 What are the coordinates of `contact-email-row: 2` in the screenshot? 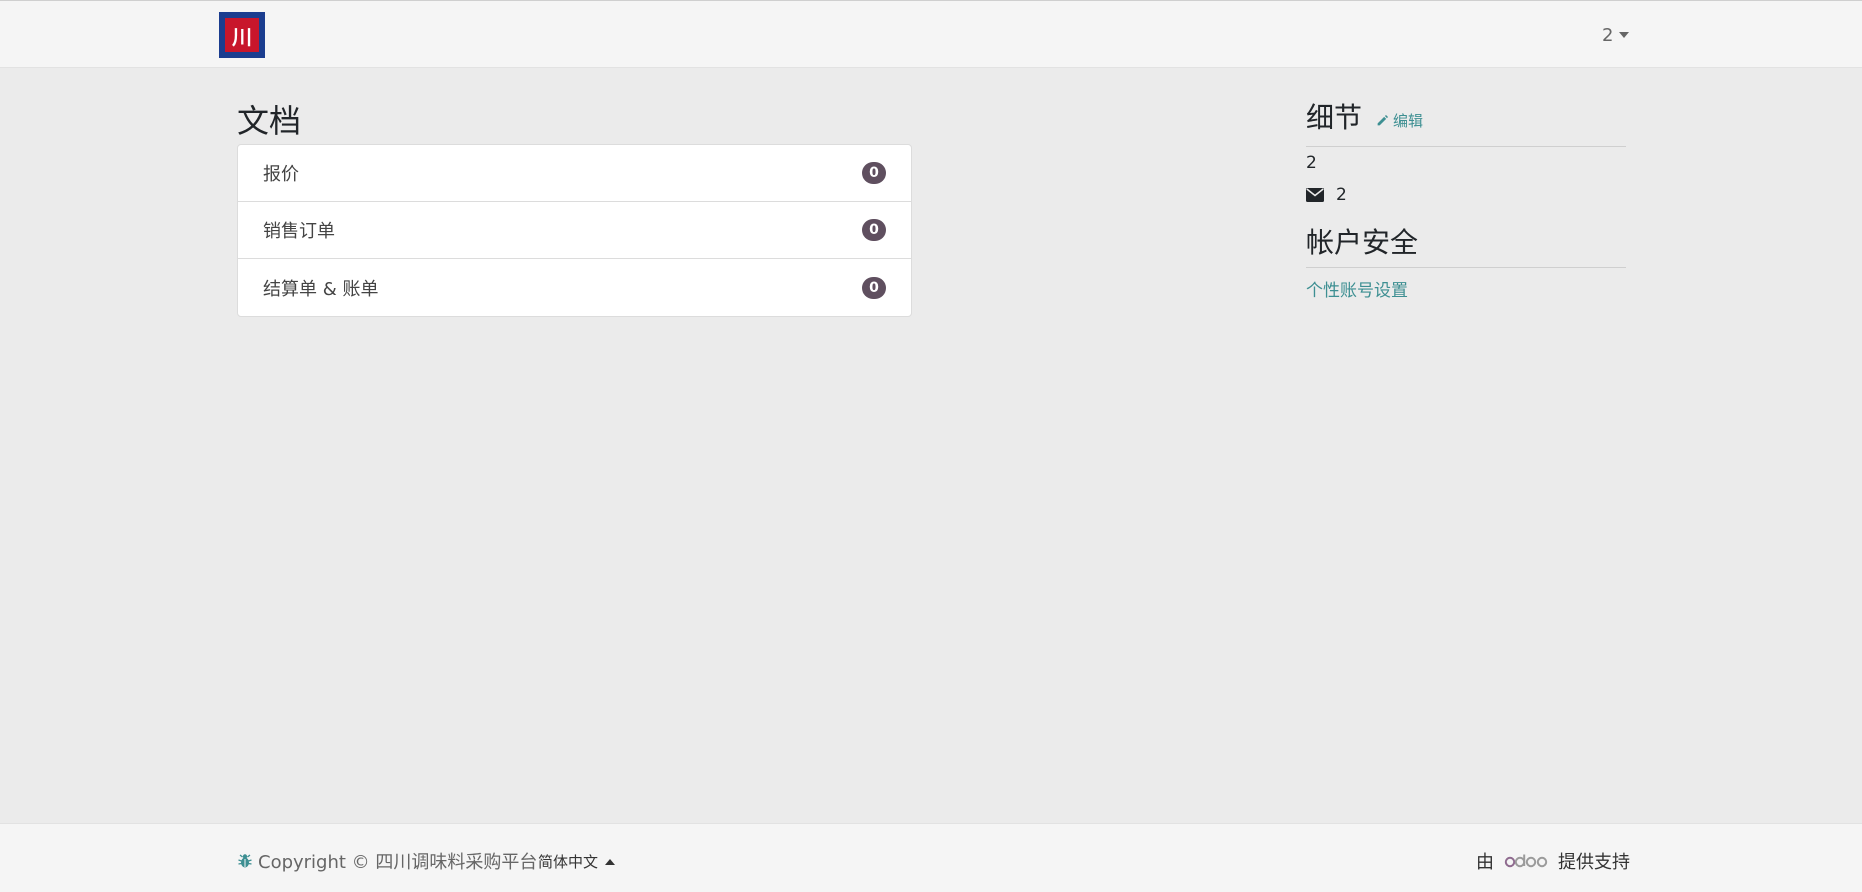 It's located at (1466, 195).